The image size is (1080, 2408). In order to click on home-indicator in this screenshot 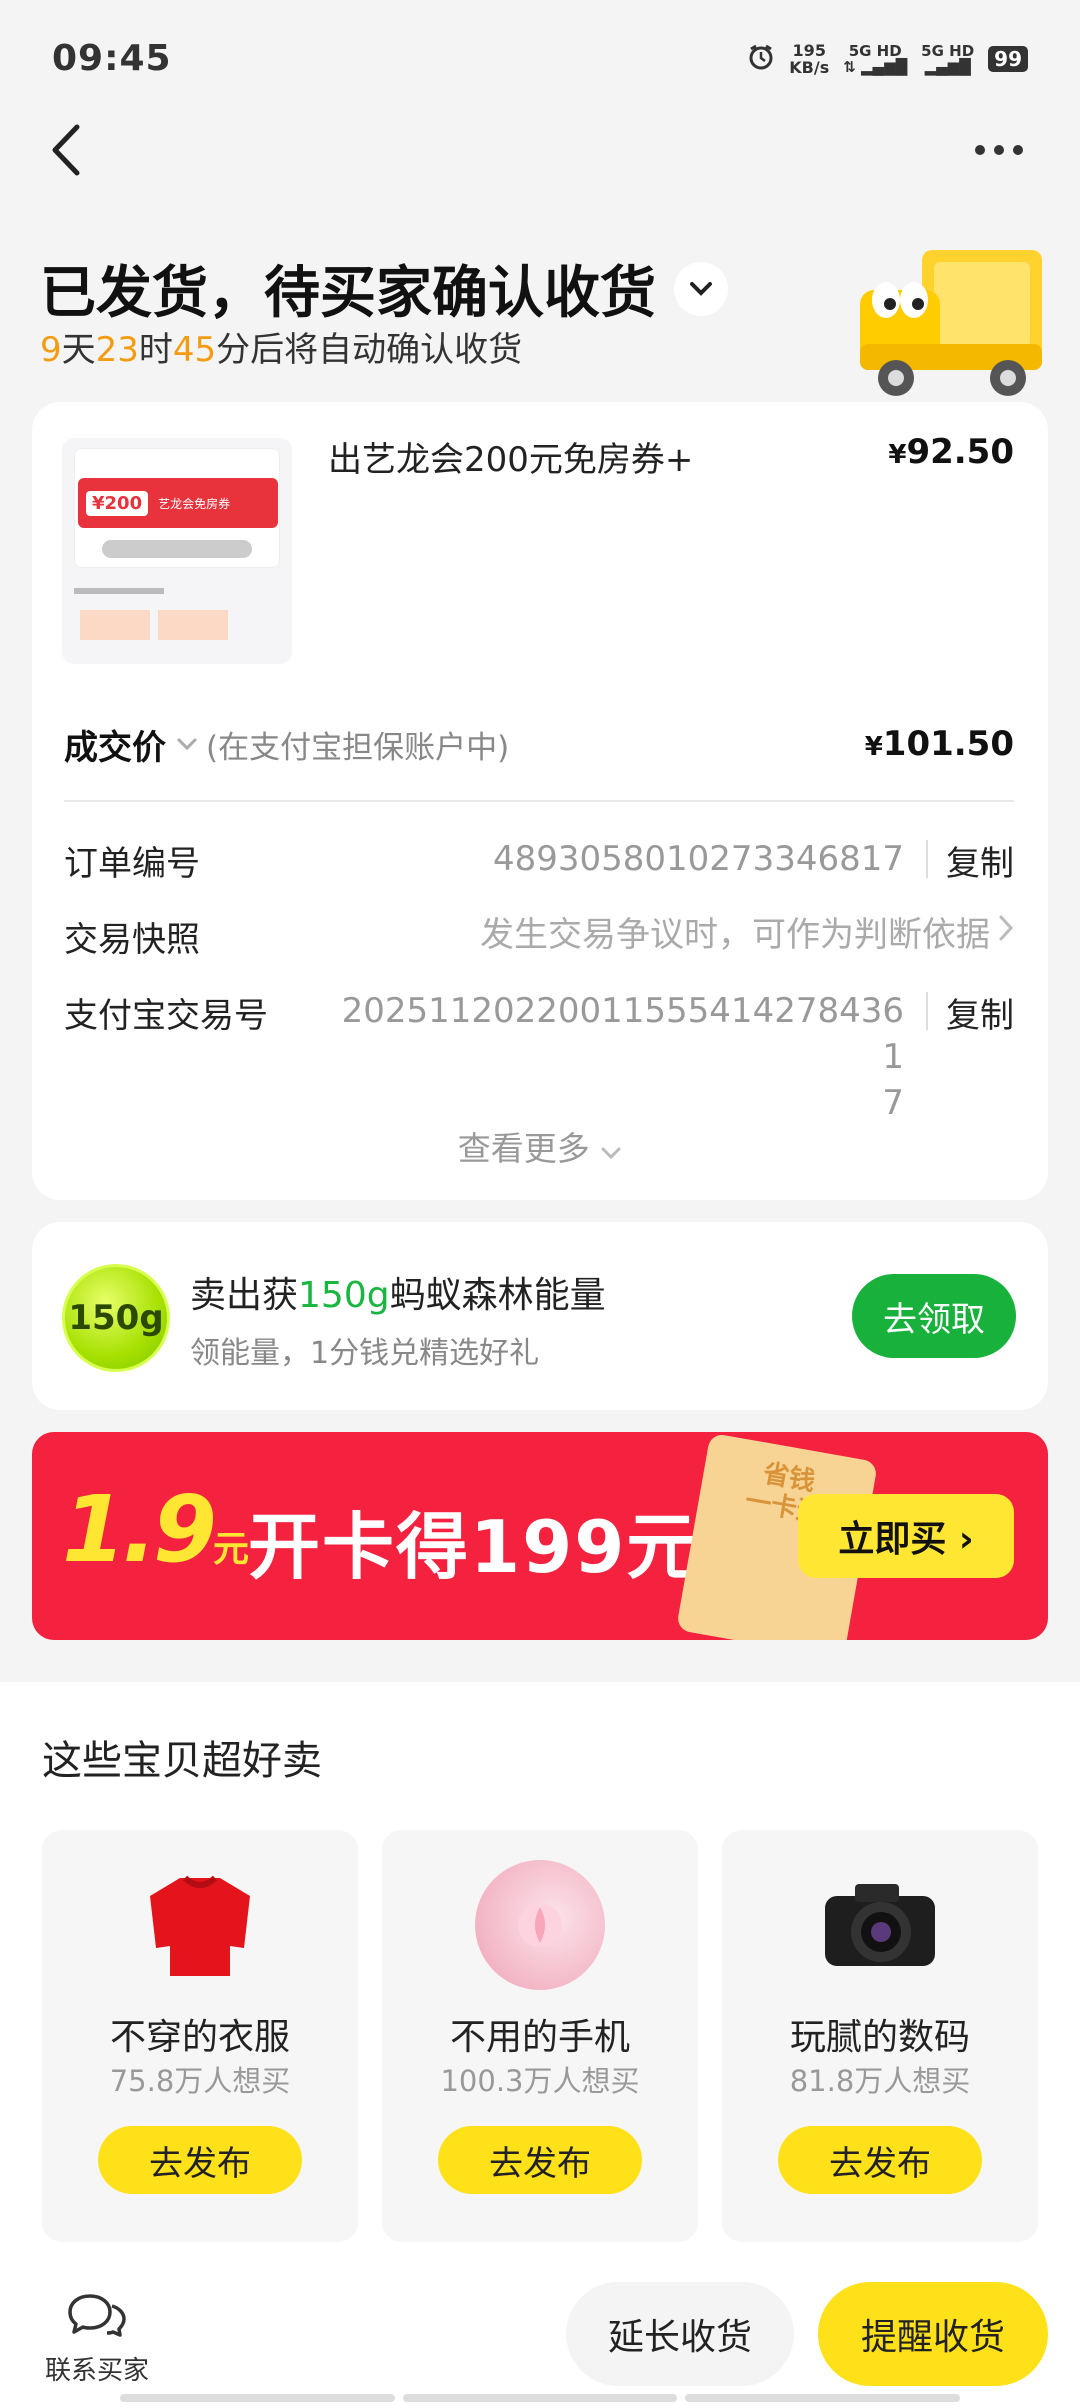, I will do `click(540, 2398)`.